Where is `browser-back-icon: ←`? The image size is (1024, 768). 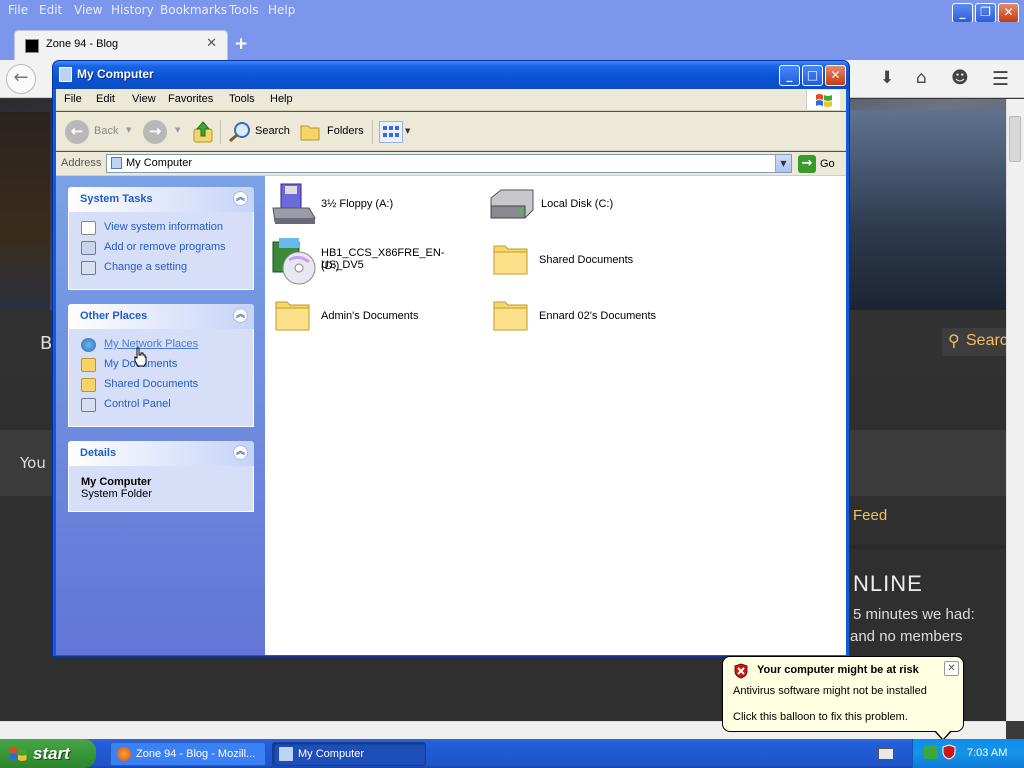
browser-back-icon: ← is located at coordinates (21, 79).